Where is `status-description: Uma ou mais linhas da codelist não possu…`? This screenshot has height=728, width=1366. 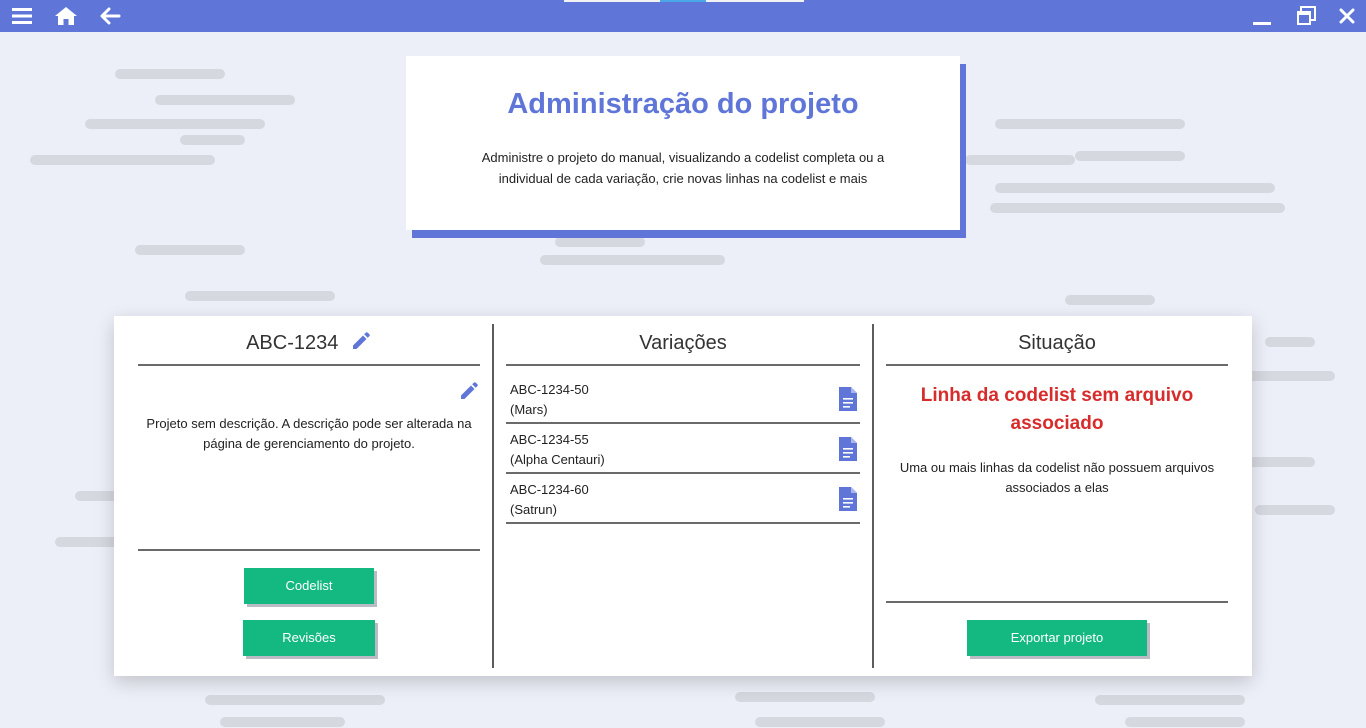 status-description: Uma ou mais linhas da codelist não possu… is located at coordinates (1057, 477).